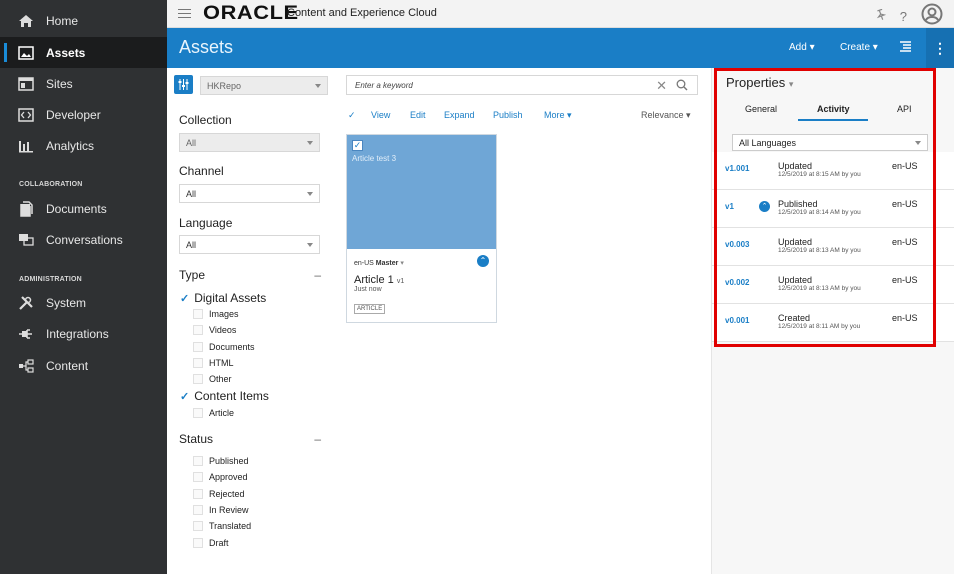  I want to click on activity-timestamp: 12/5/2019 at 8:11 AM by you, so click(819, 326).